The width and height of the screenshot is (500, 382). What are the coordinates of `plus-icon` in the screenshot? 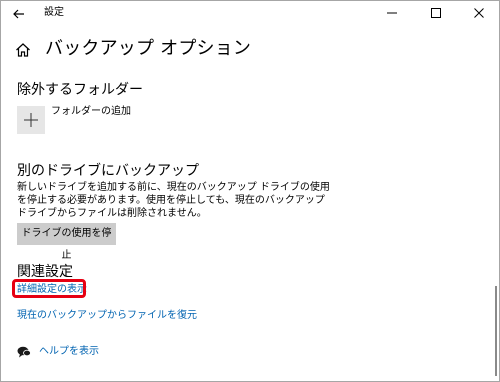 It's located at (31, 120).